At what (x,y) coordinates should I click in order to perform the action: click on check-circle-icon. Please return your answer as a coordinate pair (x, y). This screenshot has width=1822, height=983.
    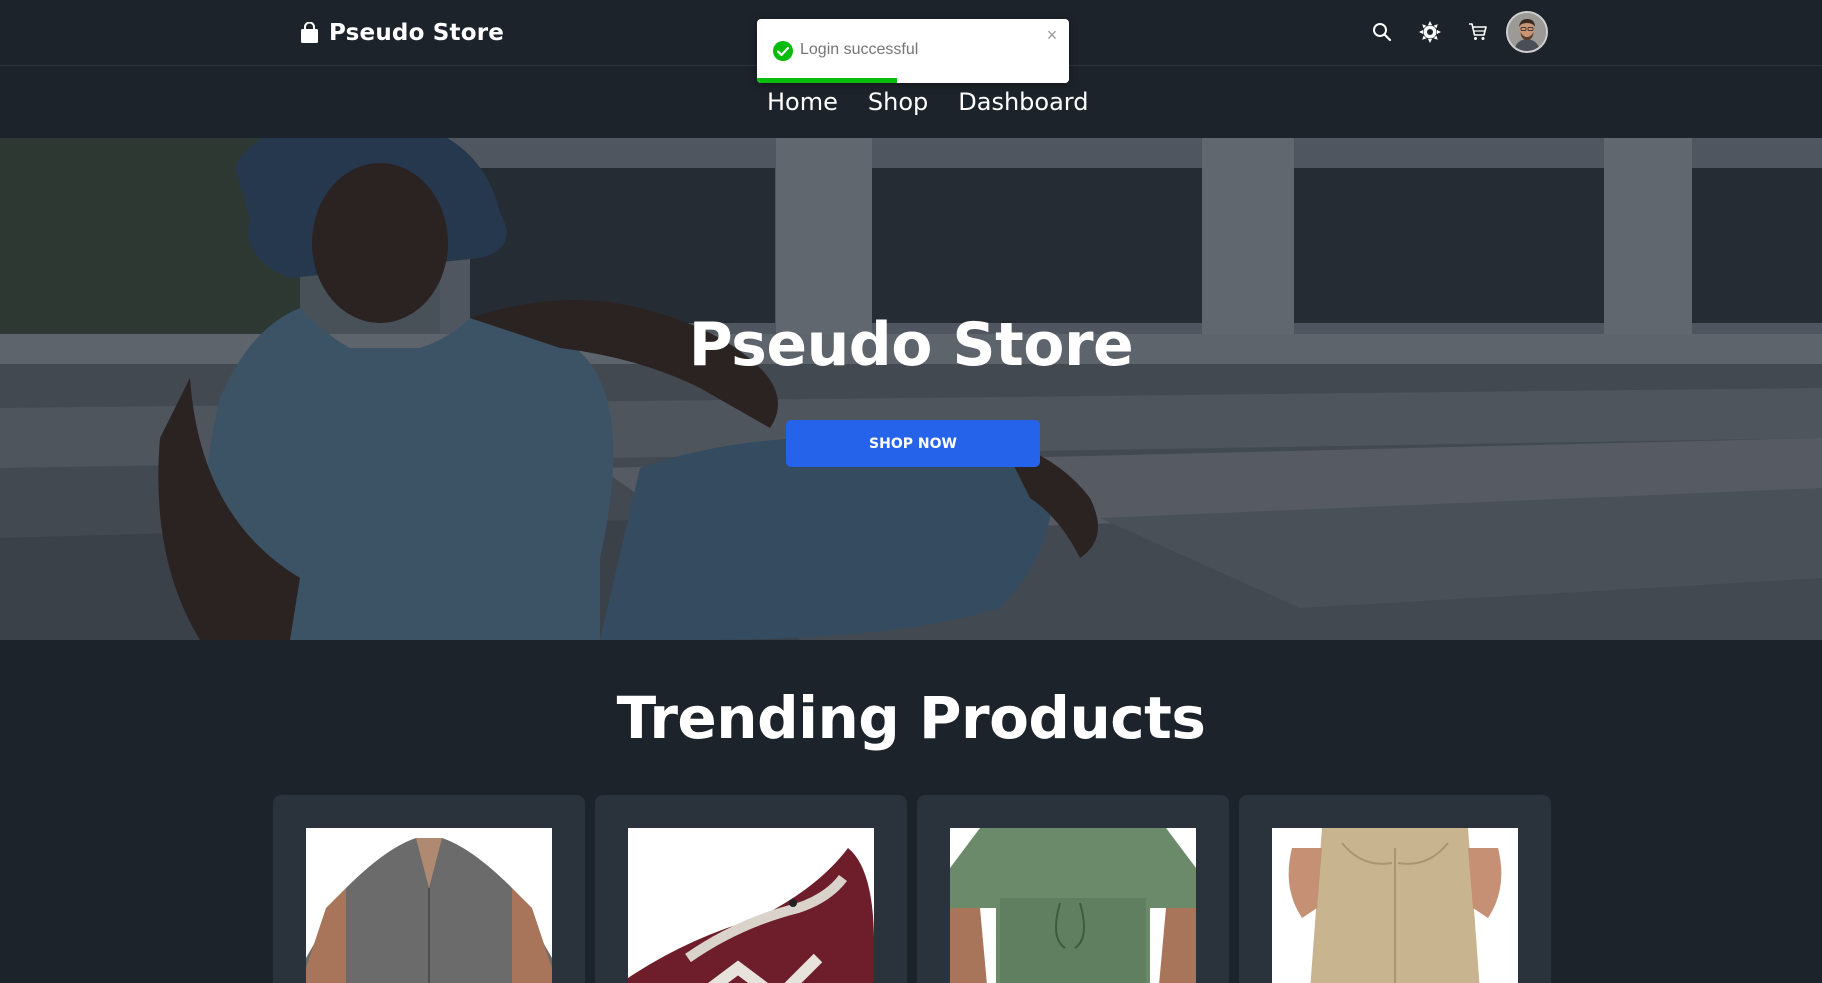
    Looking at the image, I should click on (783, 51).